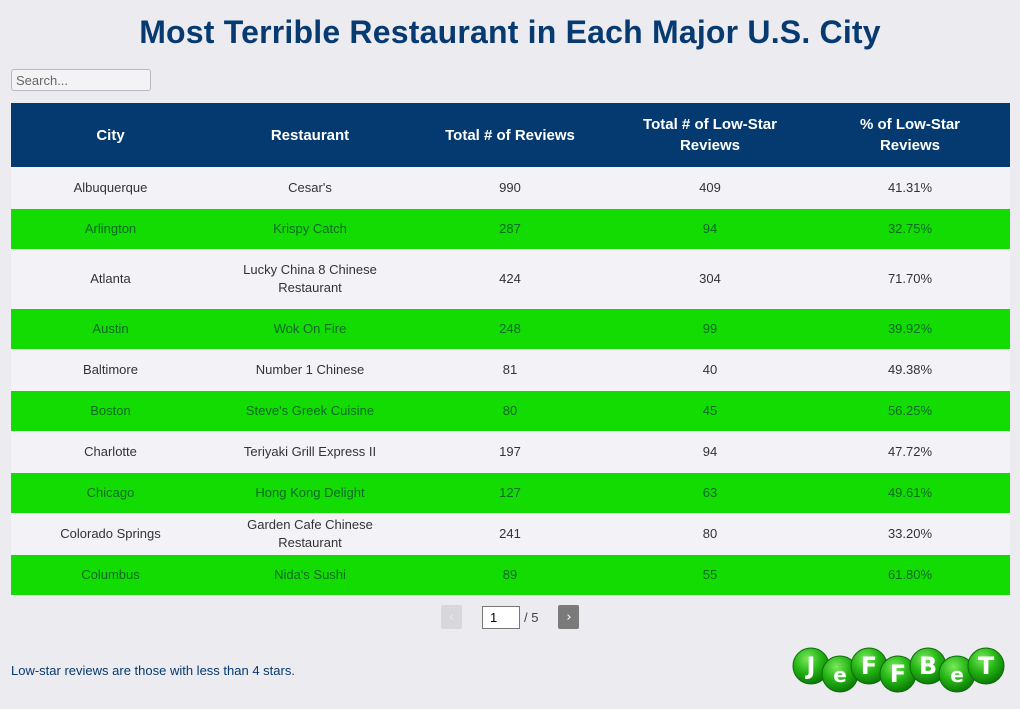 The width and height of the screenshot is (1020, 709). Describe the element at coordinates (710, 533) in the screenshot. I see `cell-low-star-reviews: 80` at that location.